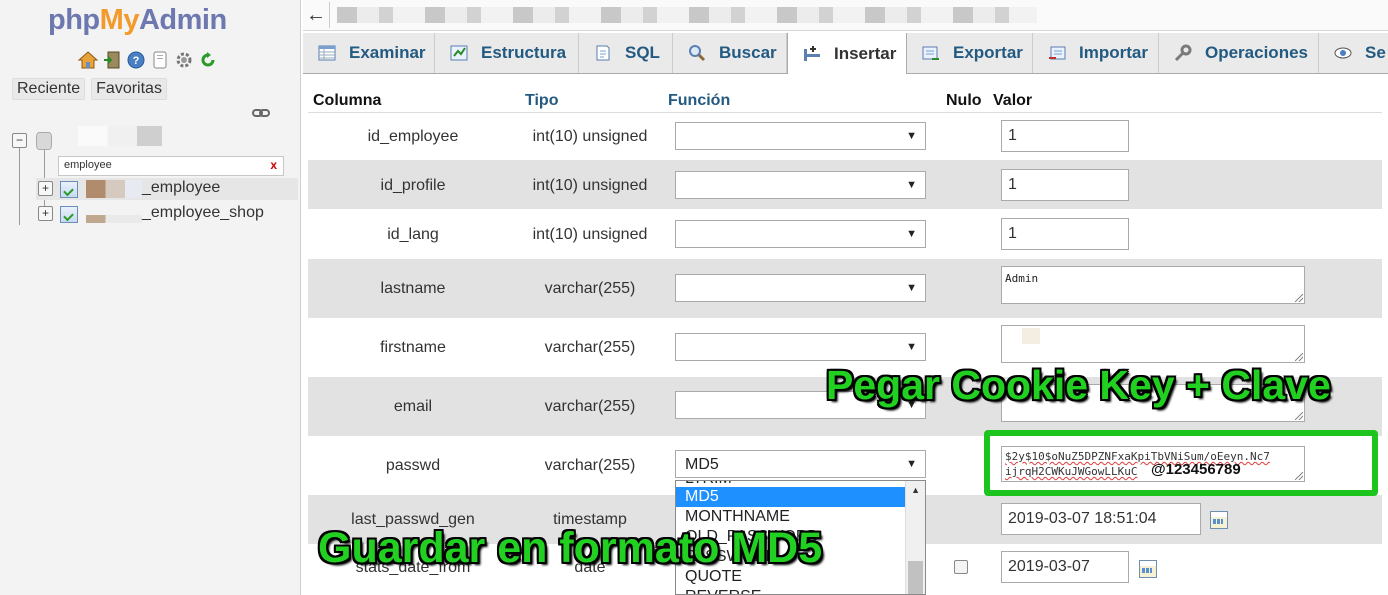  Describe the element at coordinates (1113, 52) in the screenshot. I see `tab-label: Importar` at that location.